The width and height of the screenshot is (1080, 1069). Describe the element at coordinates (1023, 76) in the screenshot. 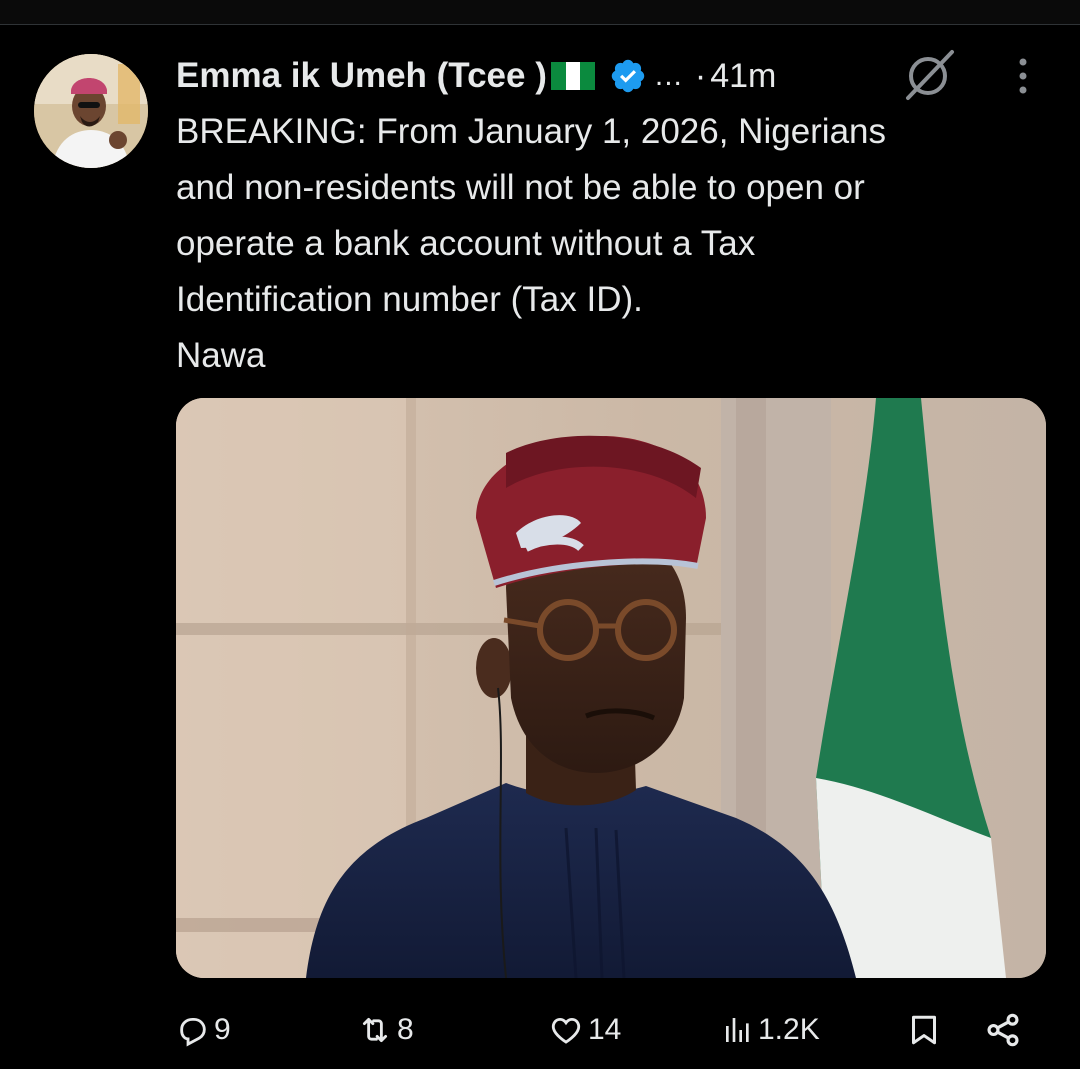

I see `more-vertical-icon` at that location.